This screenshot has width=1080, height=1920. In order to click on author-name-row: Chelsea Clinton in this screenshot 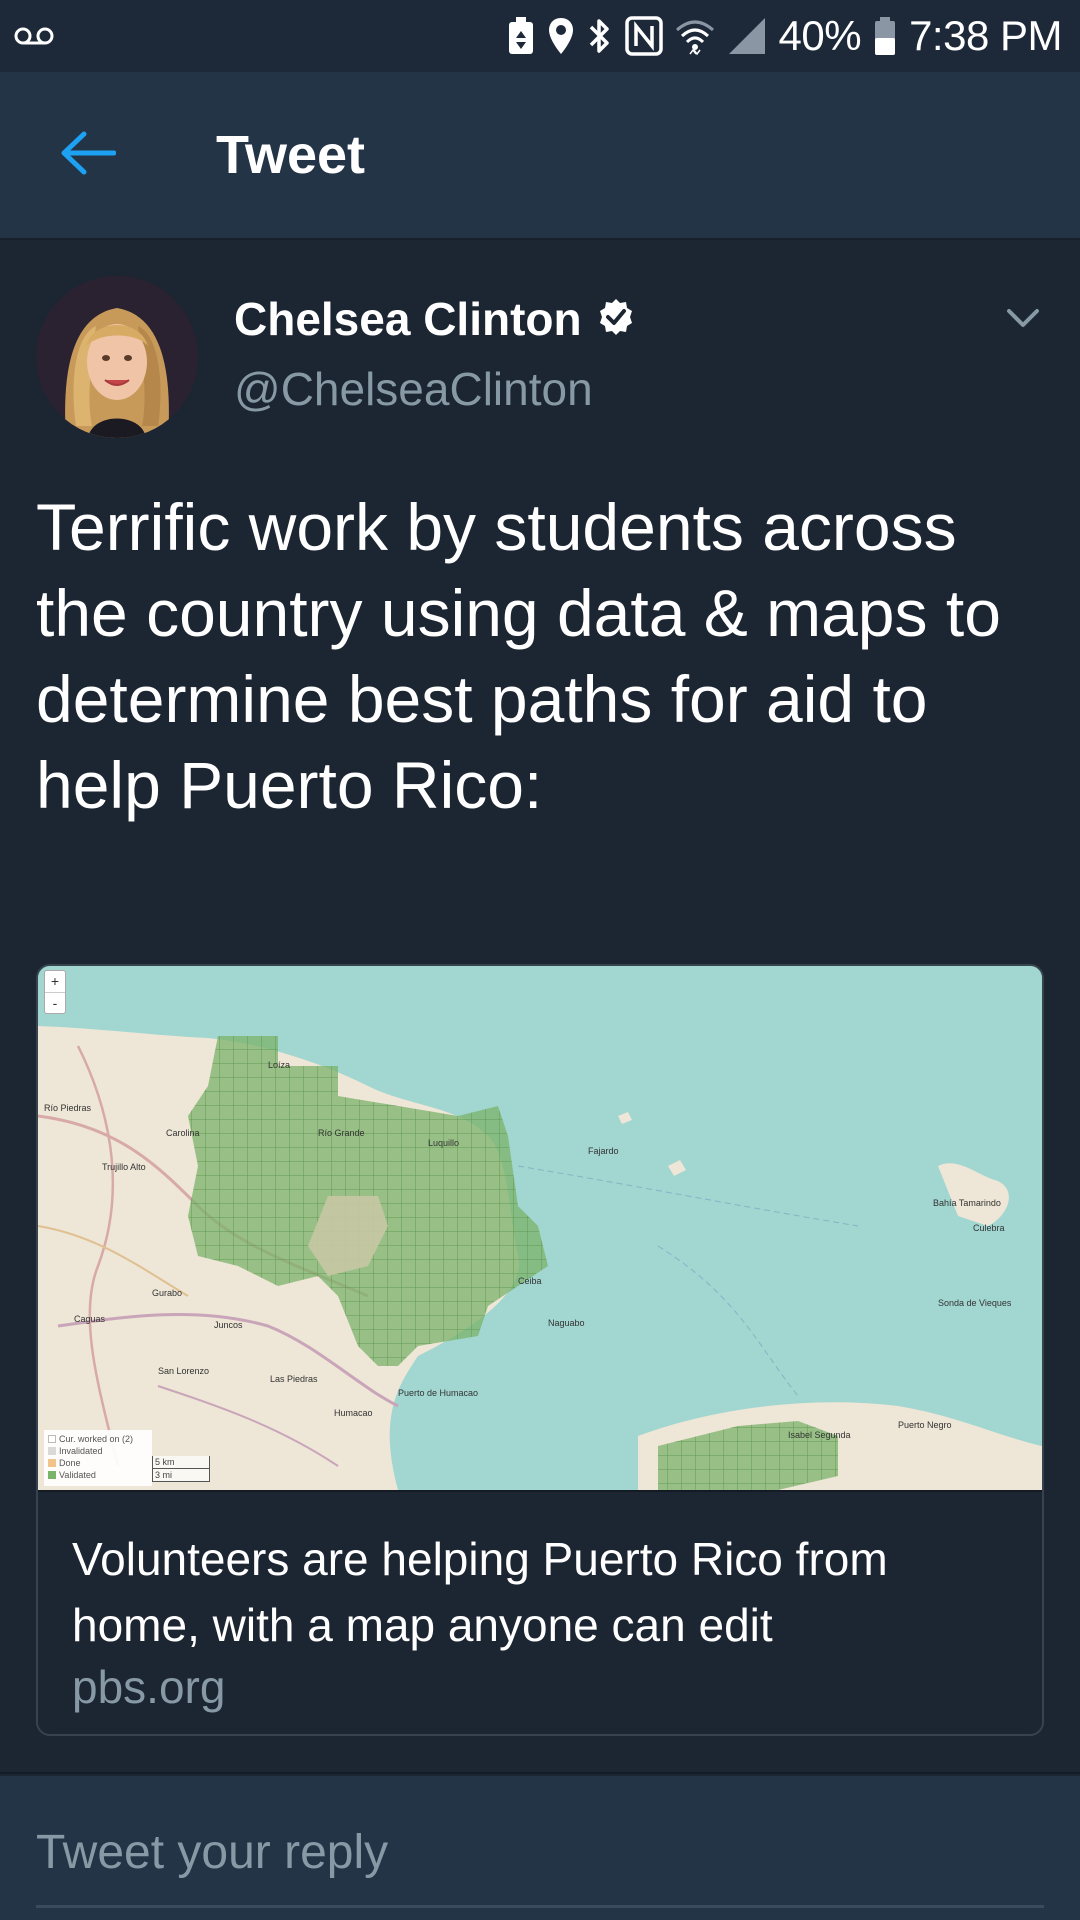, I will do `click(435, 319)`.